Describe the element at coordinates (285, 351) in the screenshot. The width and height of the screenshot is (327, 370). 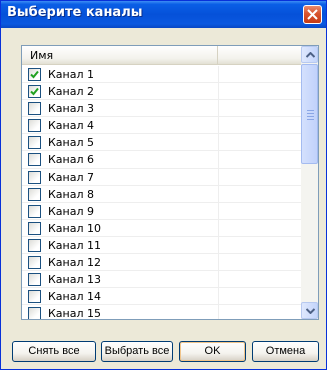
I see `cancel-button: Отмена` at that location.